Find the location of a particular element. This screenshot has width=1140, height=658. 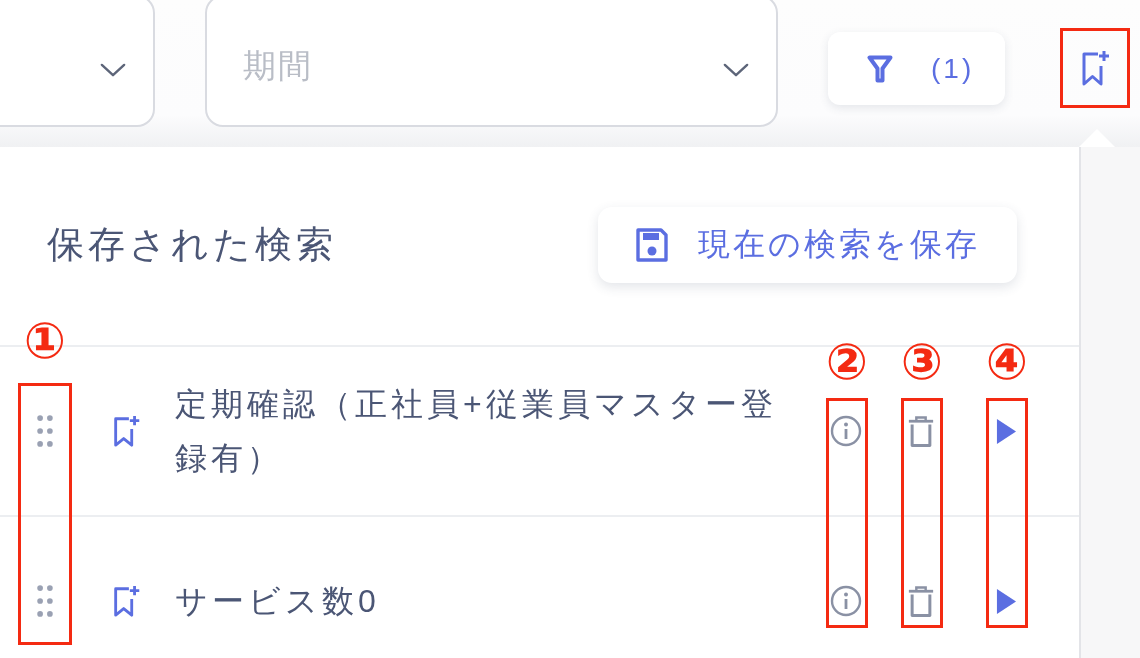

panel-title: 保存された検索 is located at coordinates (192, 245).